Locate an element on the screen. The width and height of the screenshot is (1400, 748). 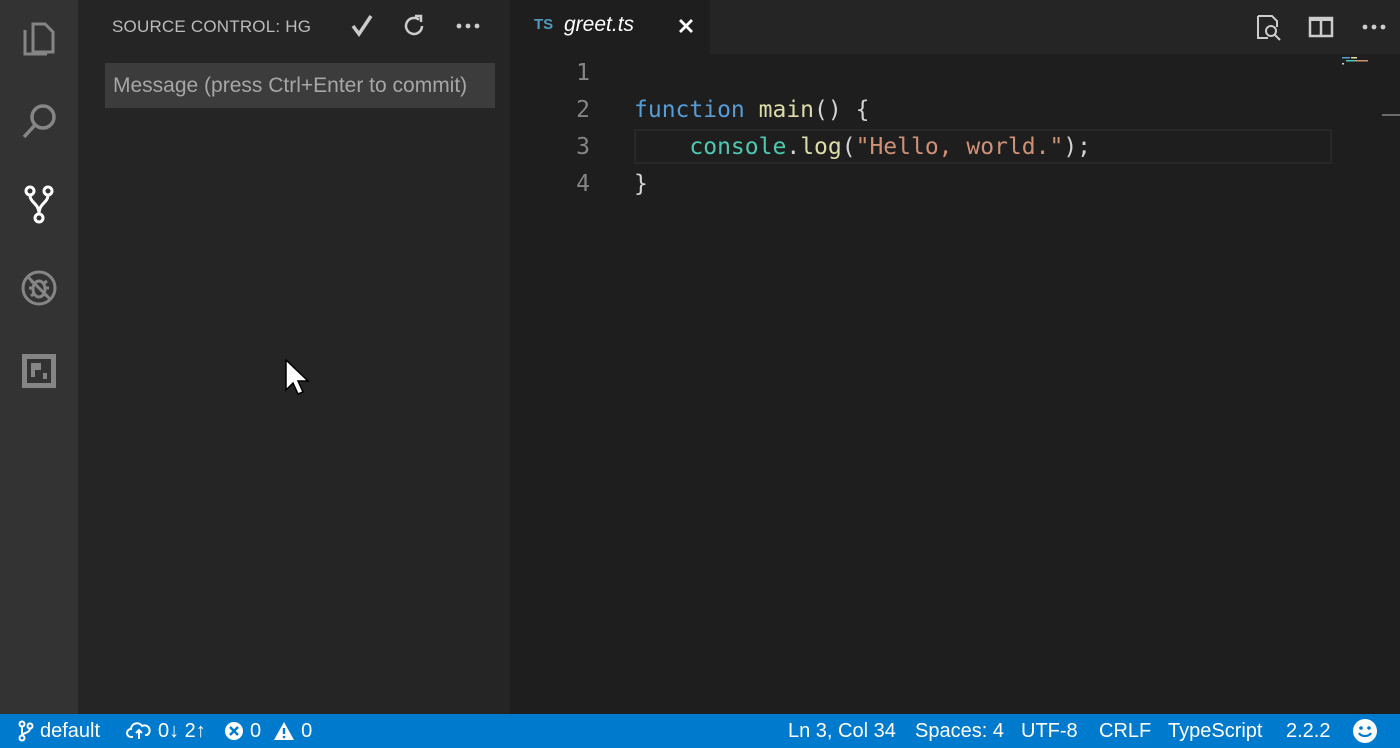
tab-close-button is located at coordinates (686, 26).